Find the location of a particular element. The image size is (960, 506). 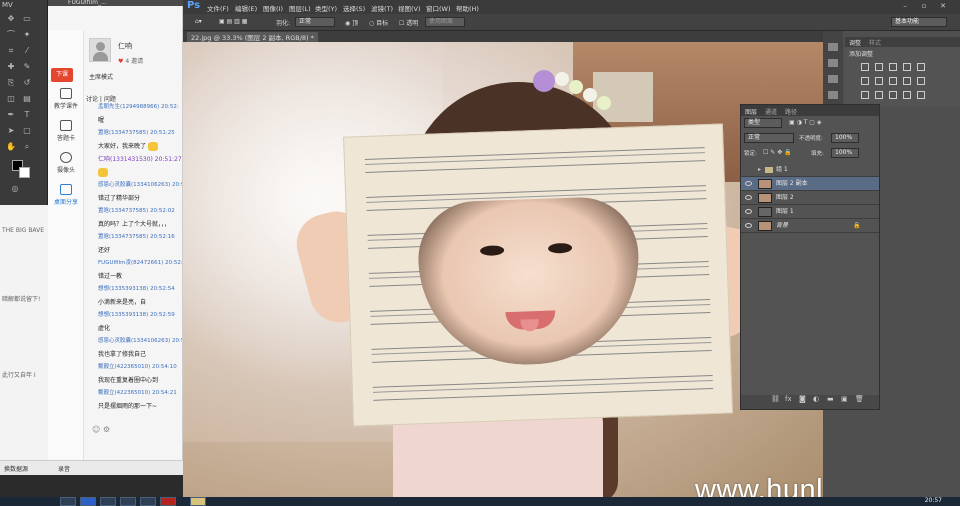

end-class-button: 下课 is located at coordinates (62, 75).